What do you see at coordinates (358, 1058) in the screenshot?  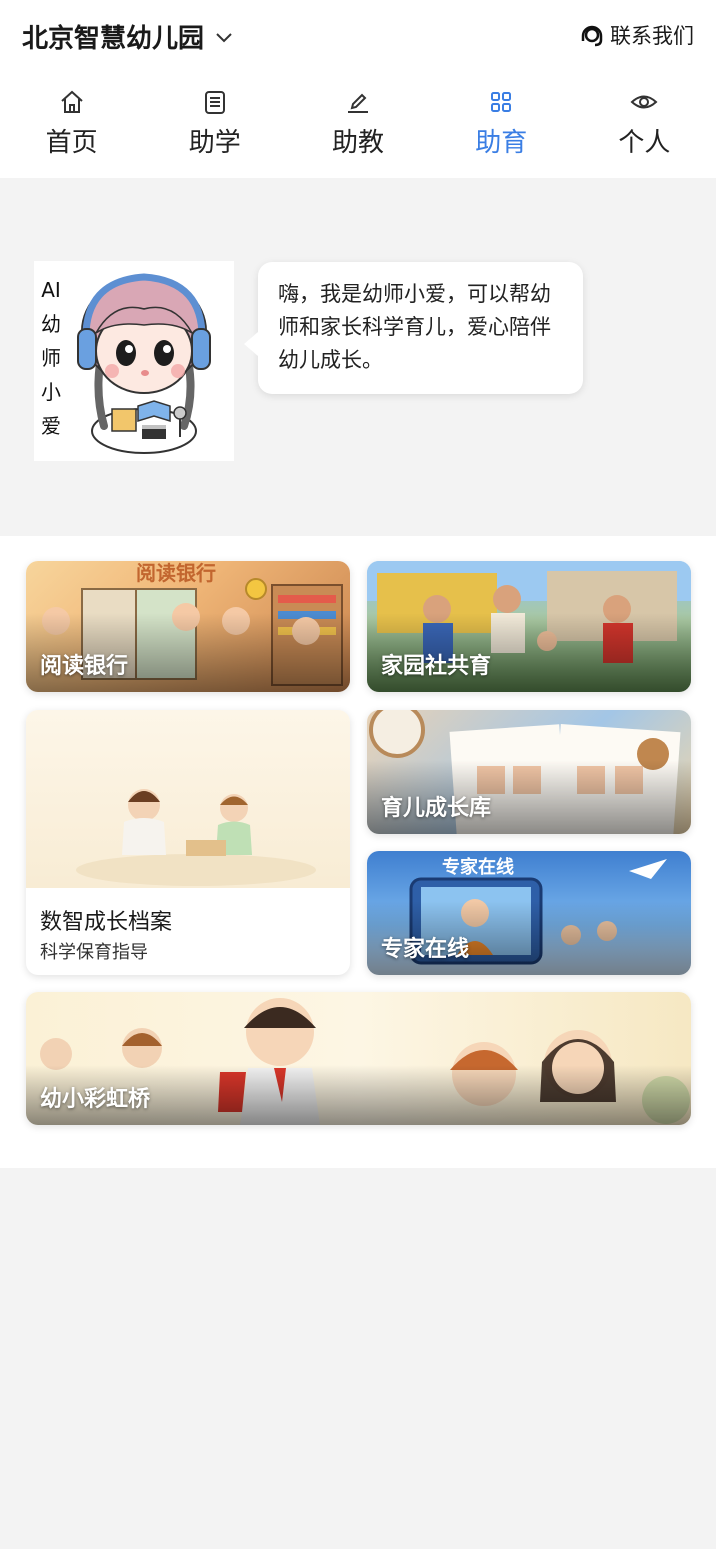 I see `card-rainbow-bridge: 幼小彩虹桥` at bounding box center [358, 1058].